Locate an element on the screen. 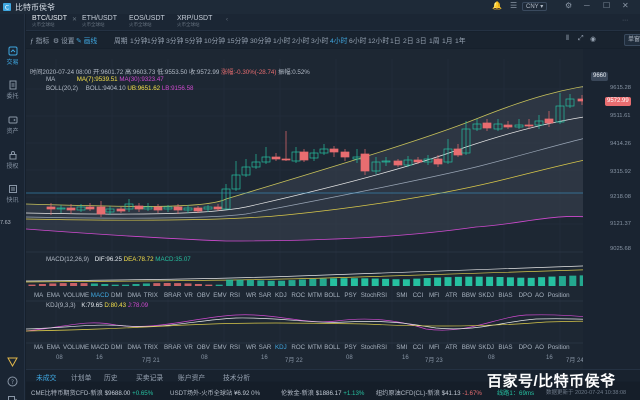 This screenshot has width=640, height=400. bottom-tab: 历史 is located at coordinates (111, 377).